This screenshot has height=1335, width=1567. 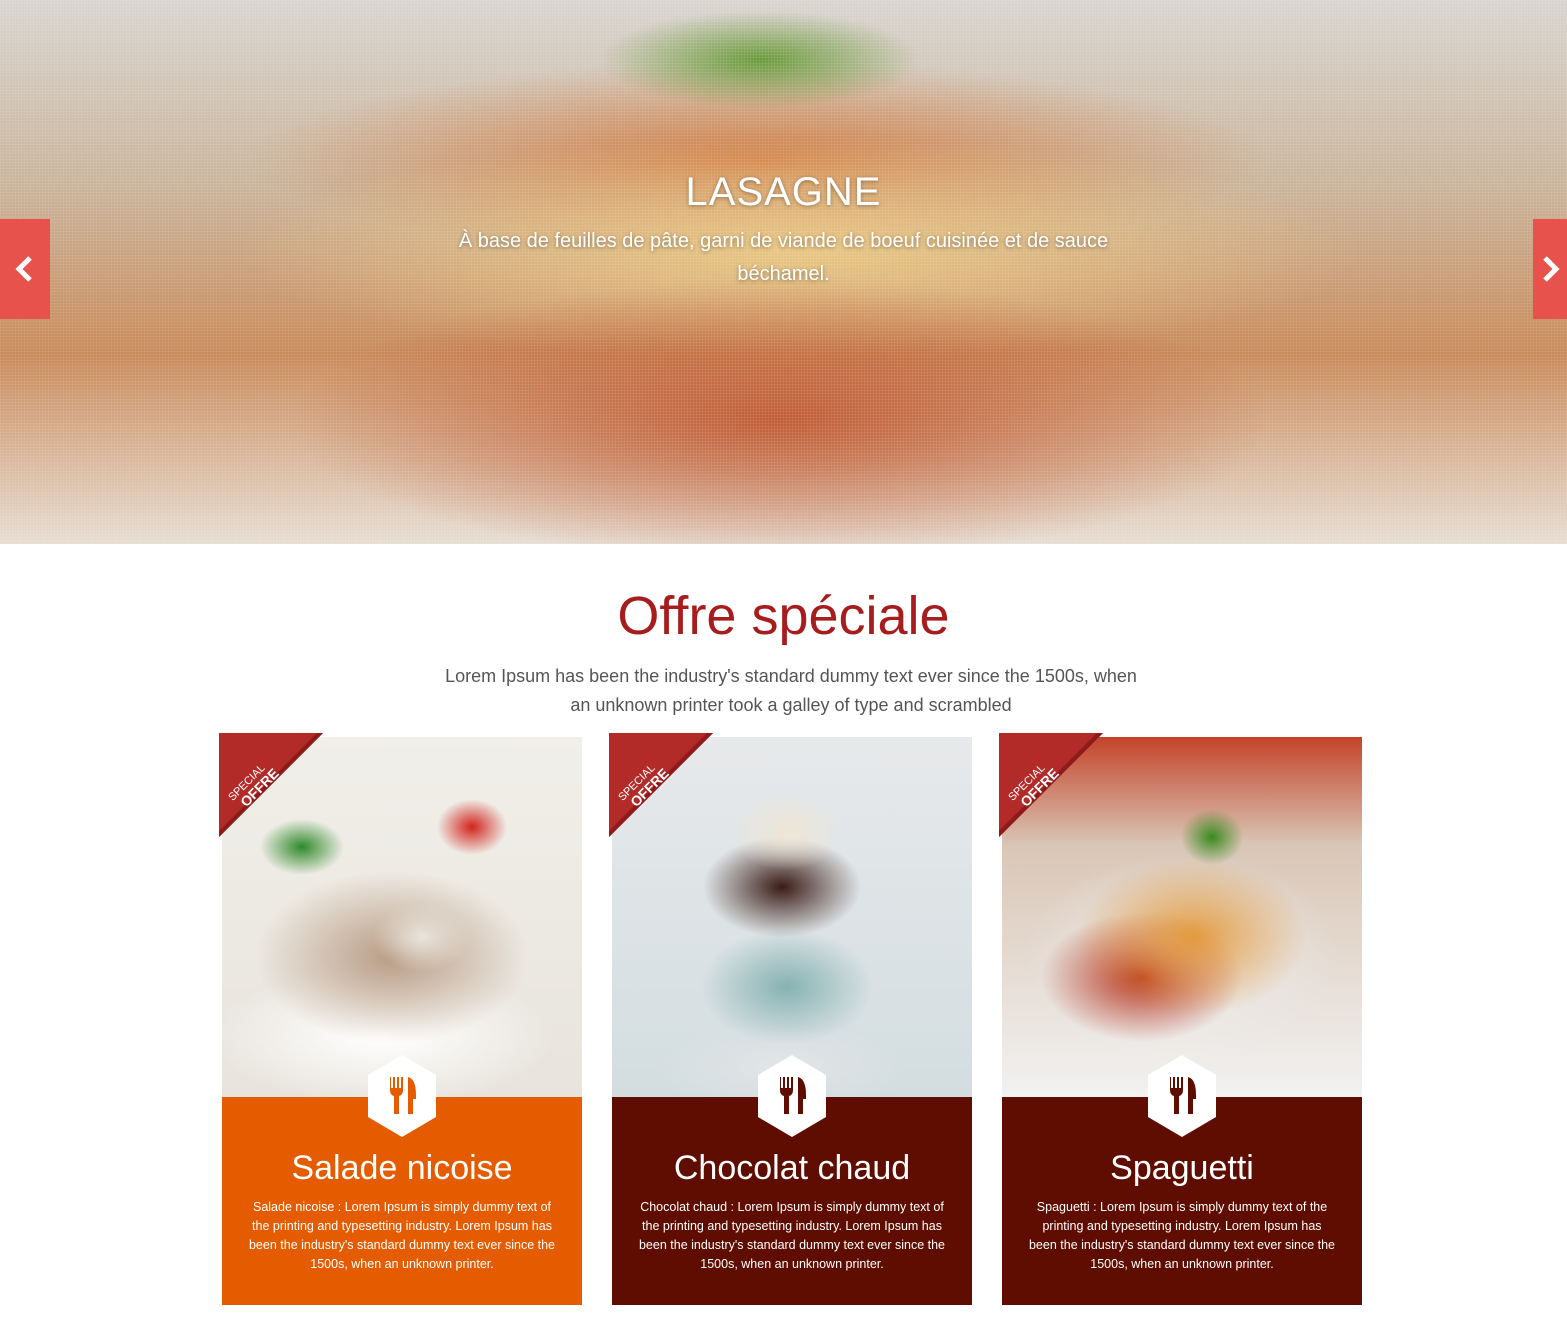 What do you see at coordinates (1182, 1168) in the screenshot?
I see `card-title: Spaguetti` at bounding box center [1182, 1168].